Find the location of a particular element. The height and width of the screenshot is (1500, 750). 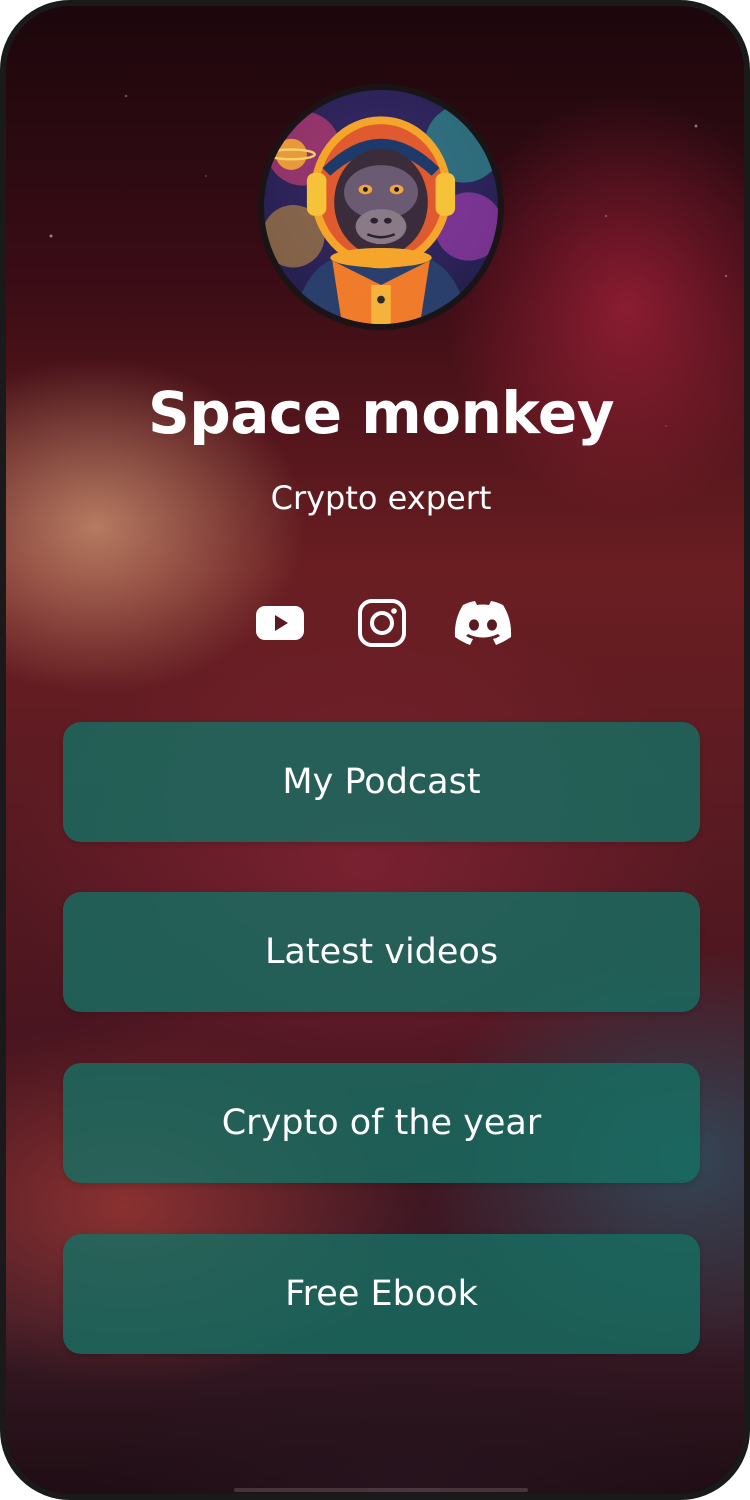

home-indicator is located at coordinates (381, 1490).